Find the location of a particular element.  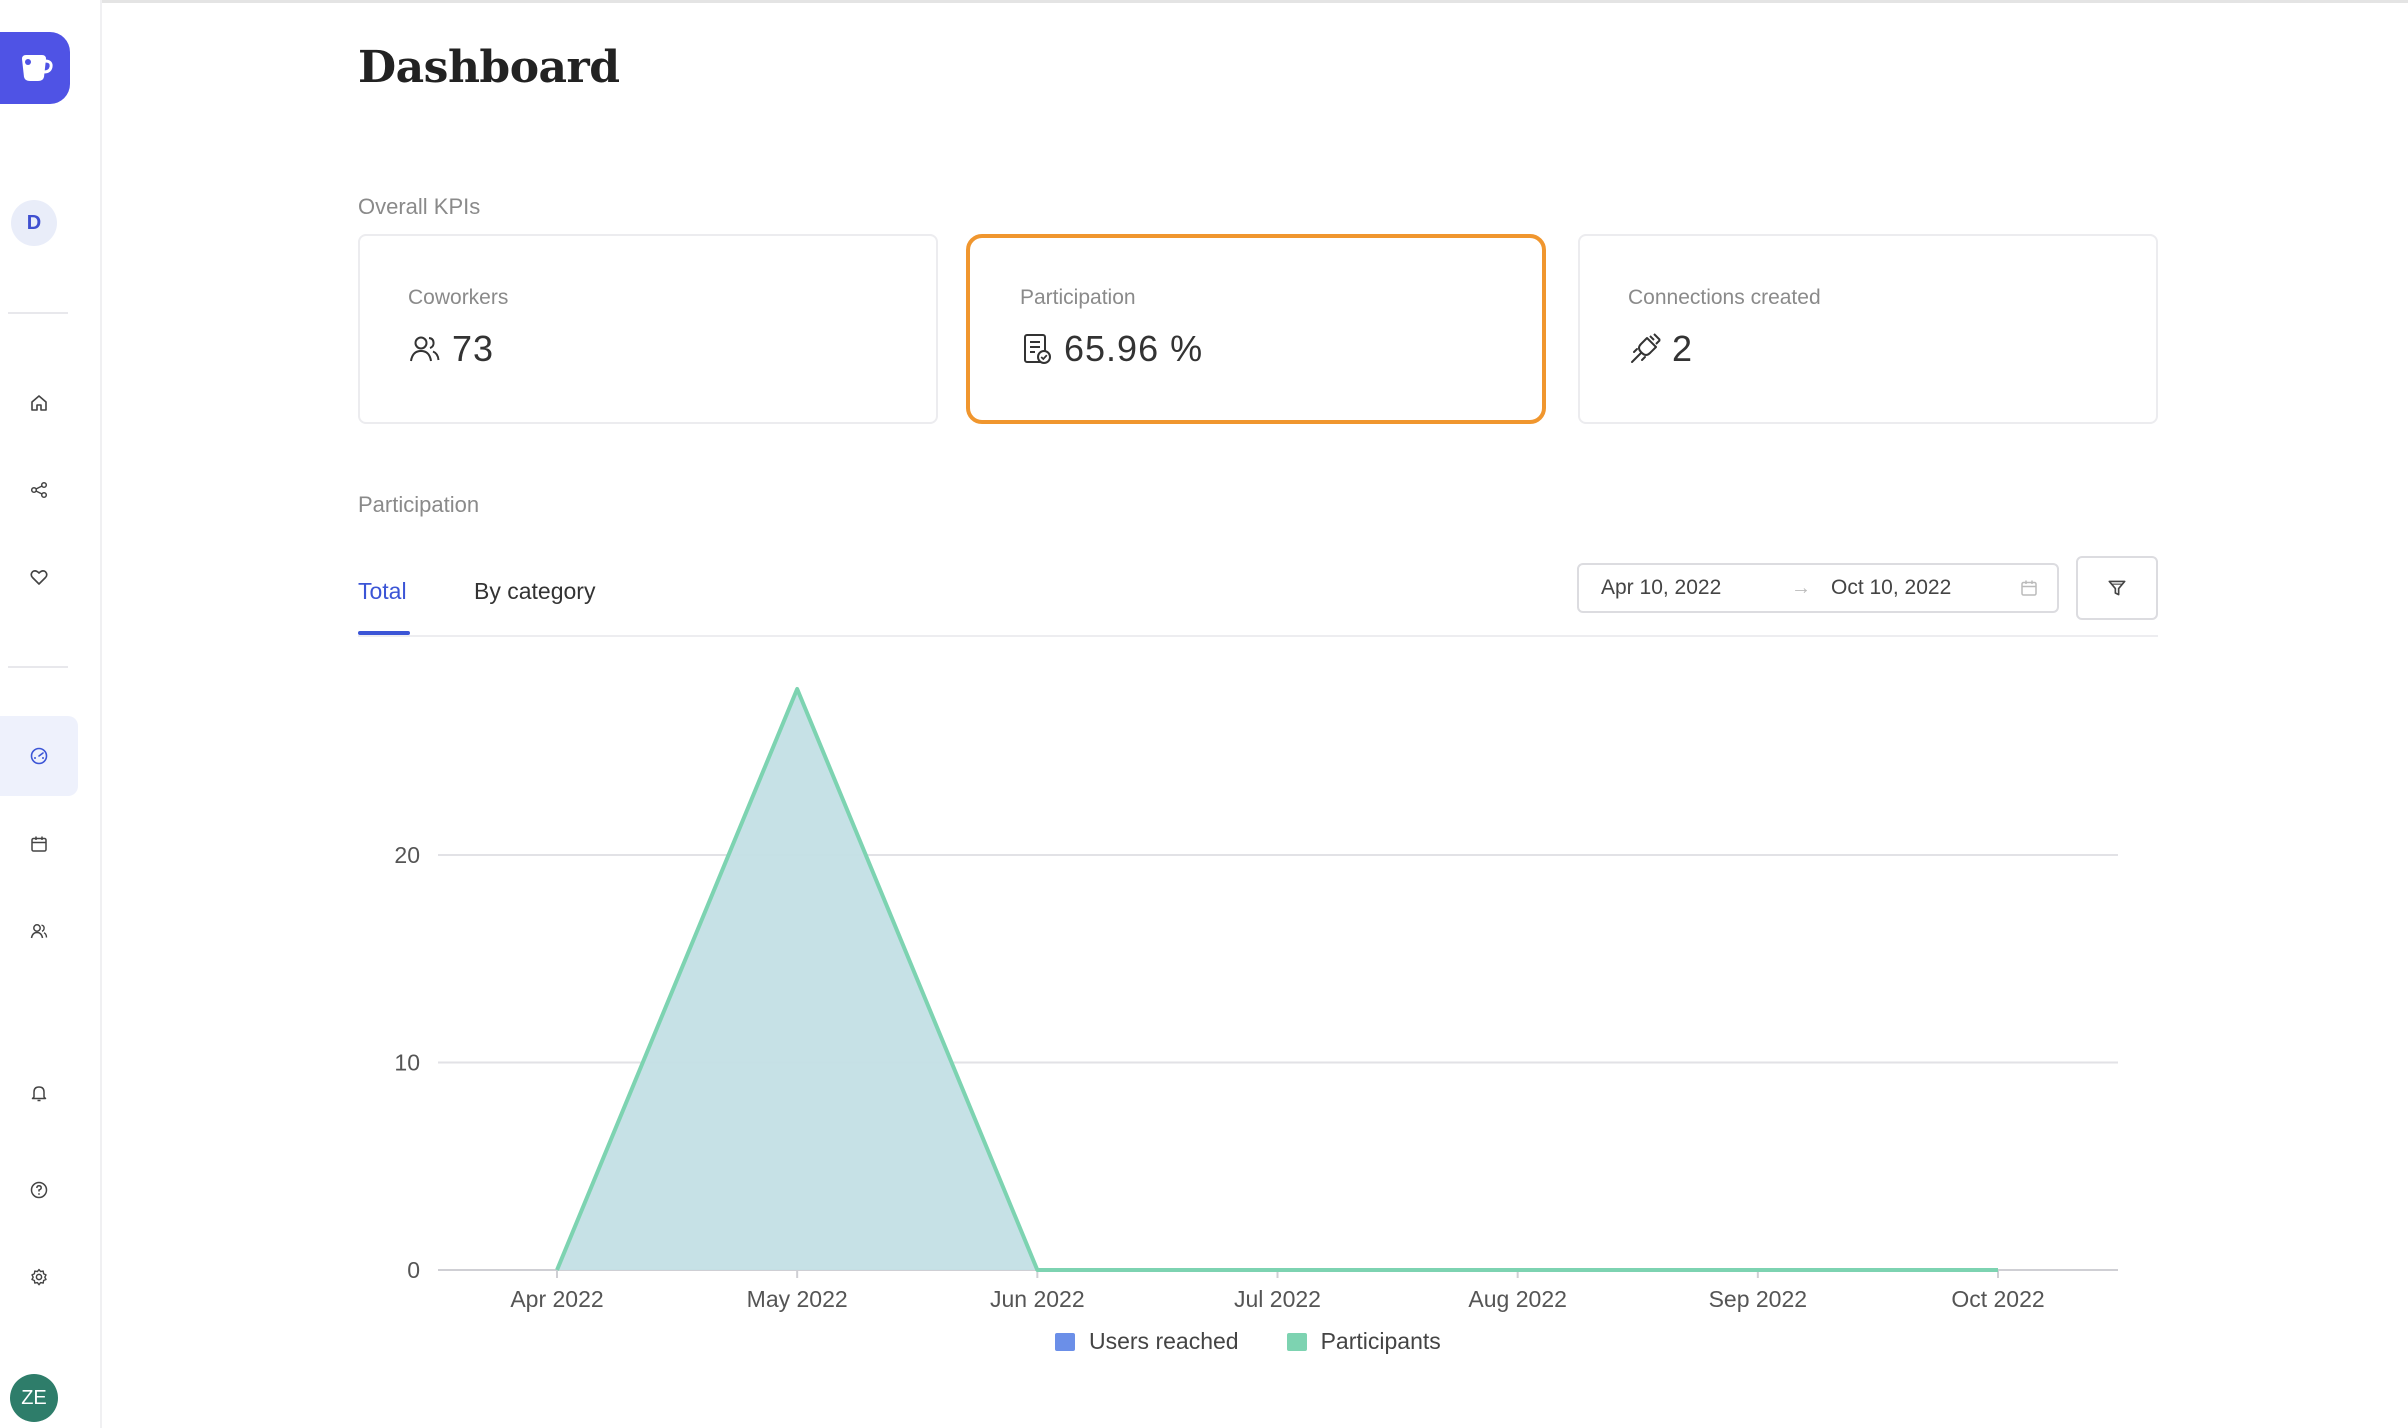

share-icon is located at coordinates (39, 490).